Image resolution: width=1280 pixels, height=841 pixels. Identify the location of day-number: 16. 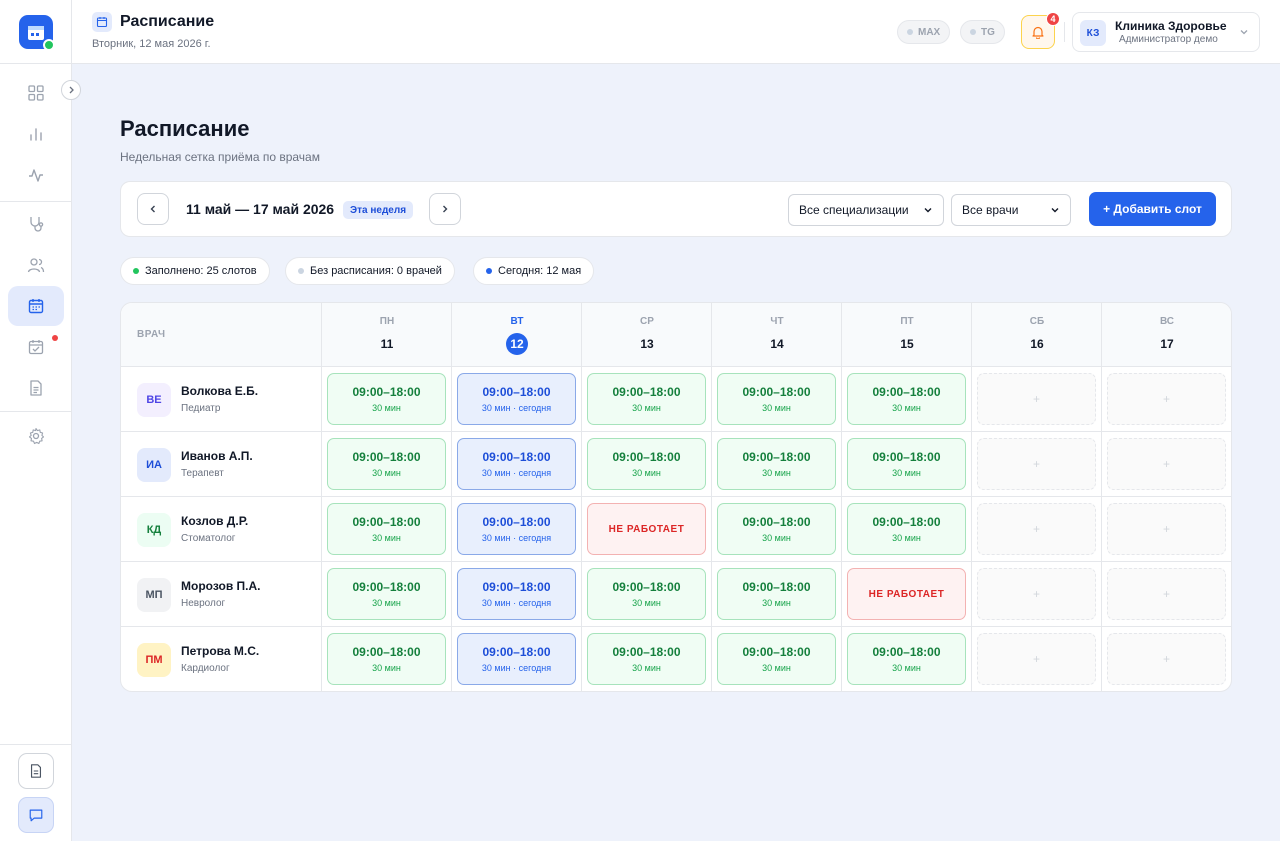
(1037, 344).